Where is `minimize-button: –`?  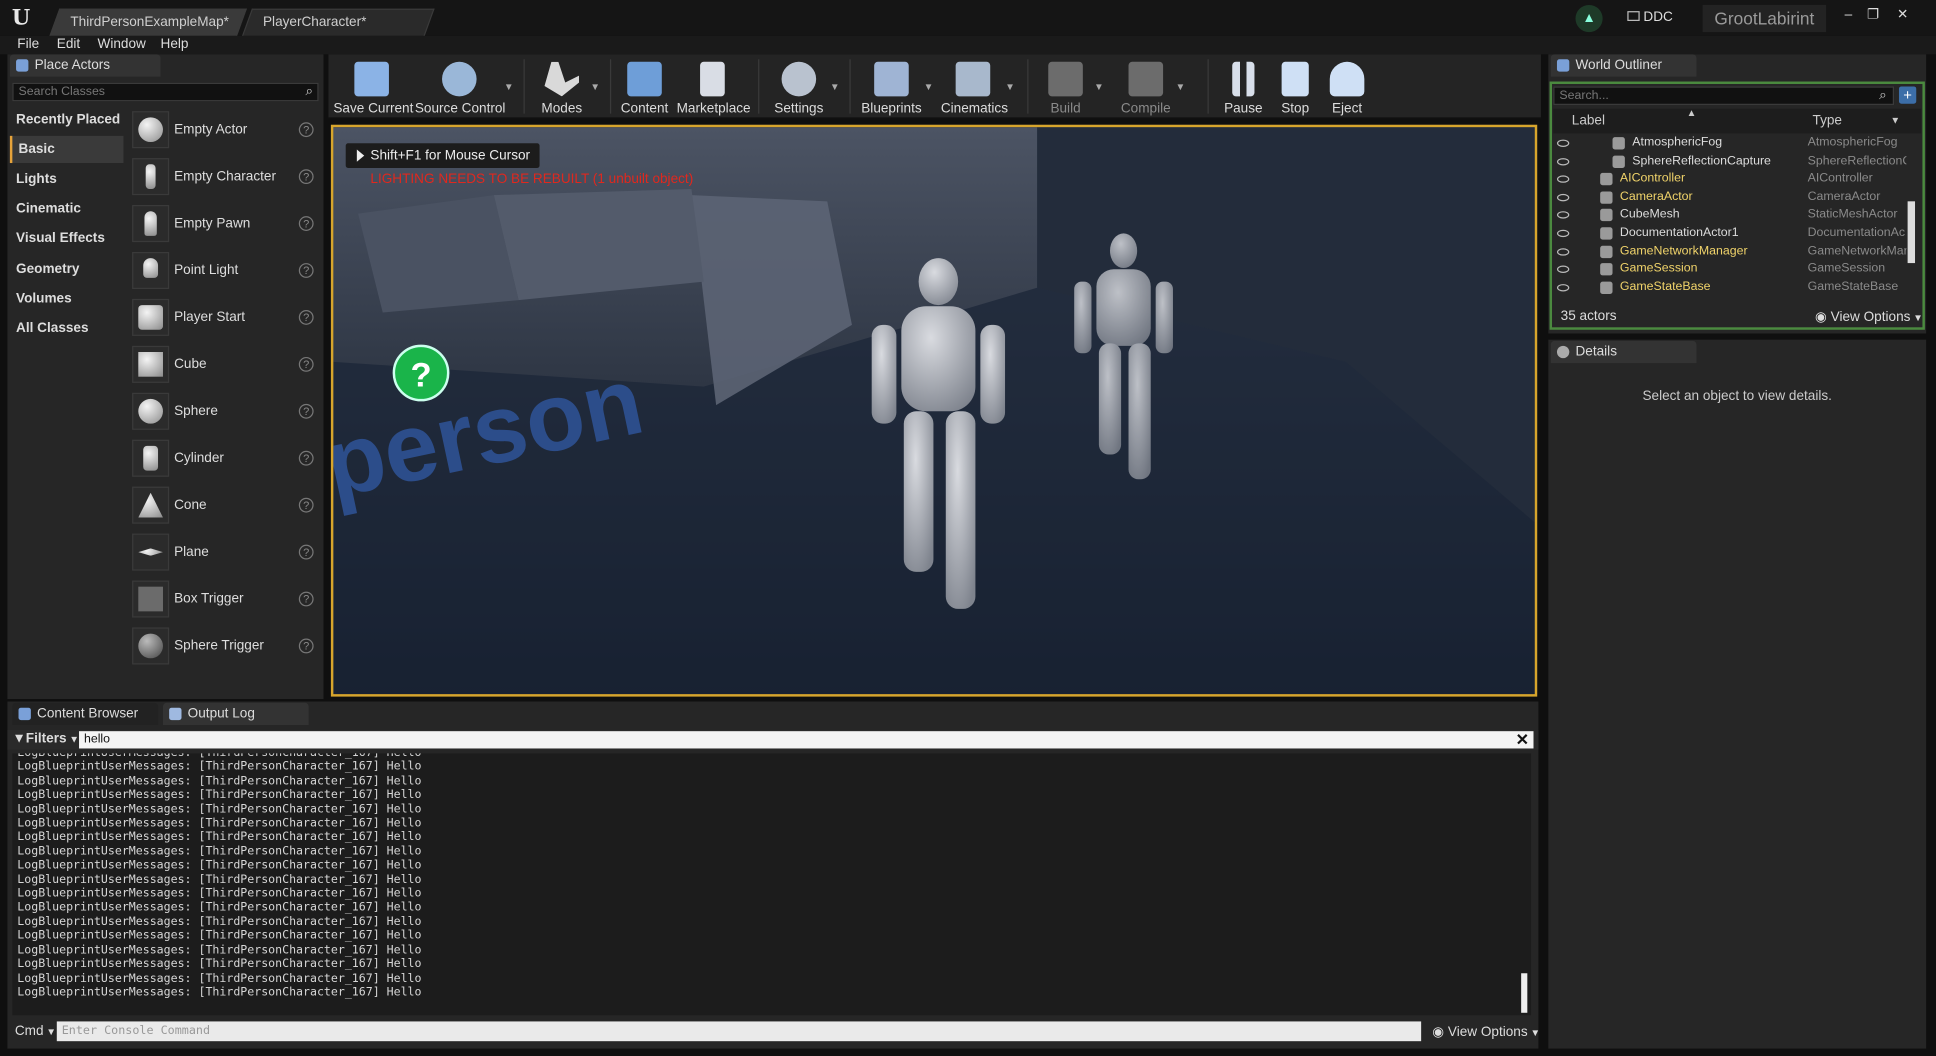
minimize-button: – is located at coordinates (1848, 14).